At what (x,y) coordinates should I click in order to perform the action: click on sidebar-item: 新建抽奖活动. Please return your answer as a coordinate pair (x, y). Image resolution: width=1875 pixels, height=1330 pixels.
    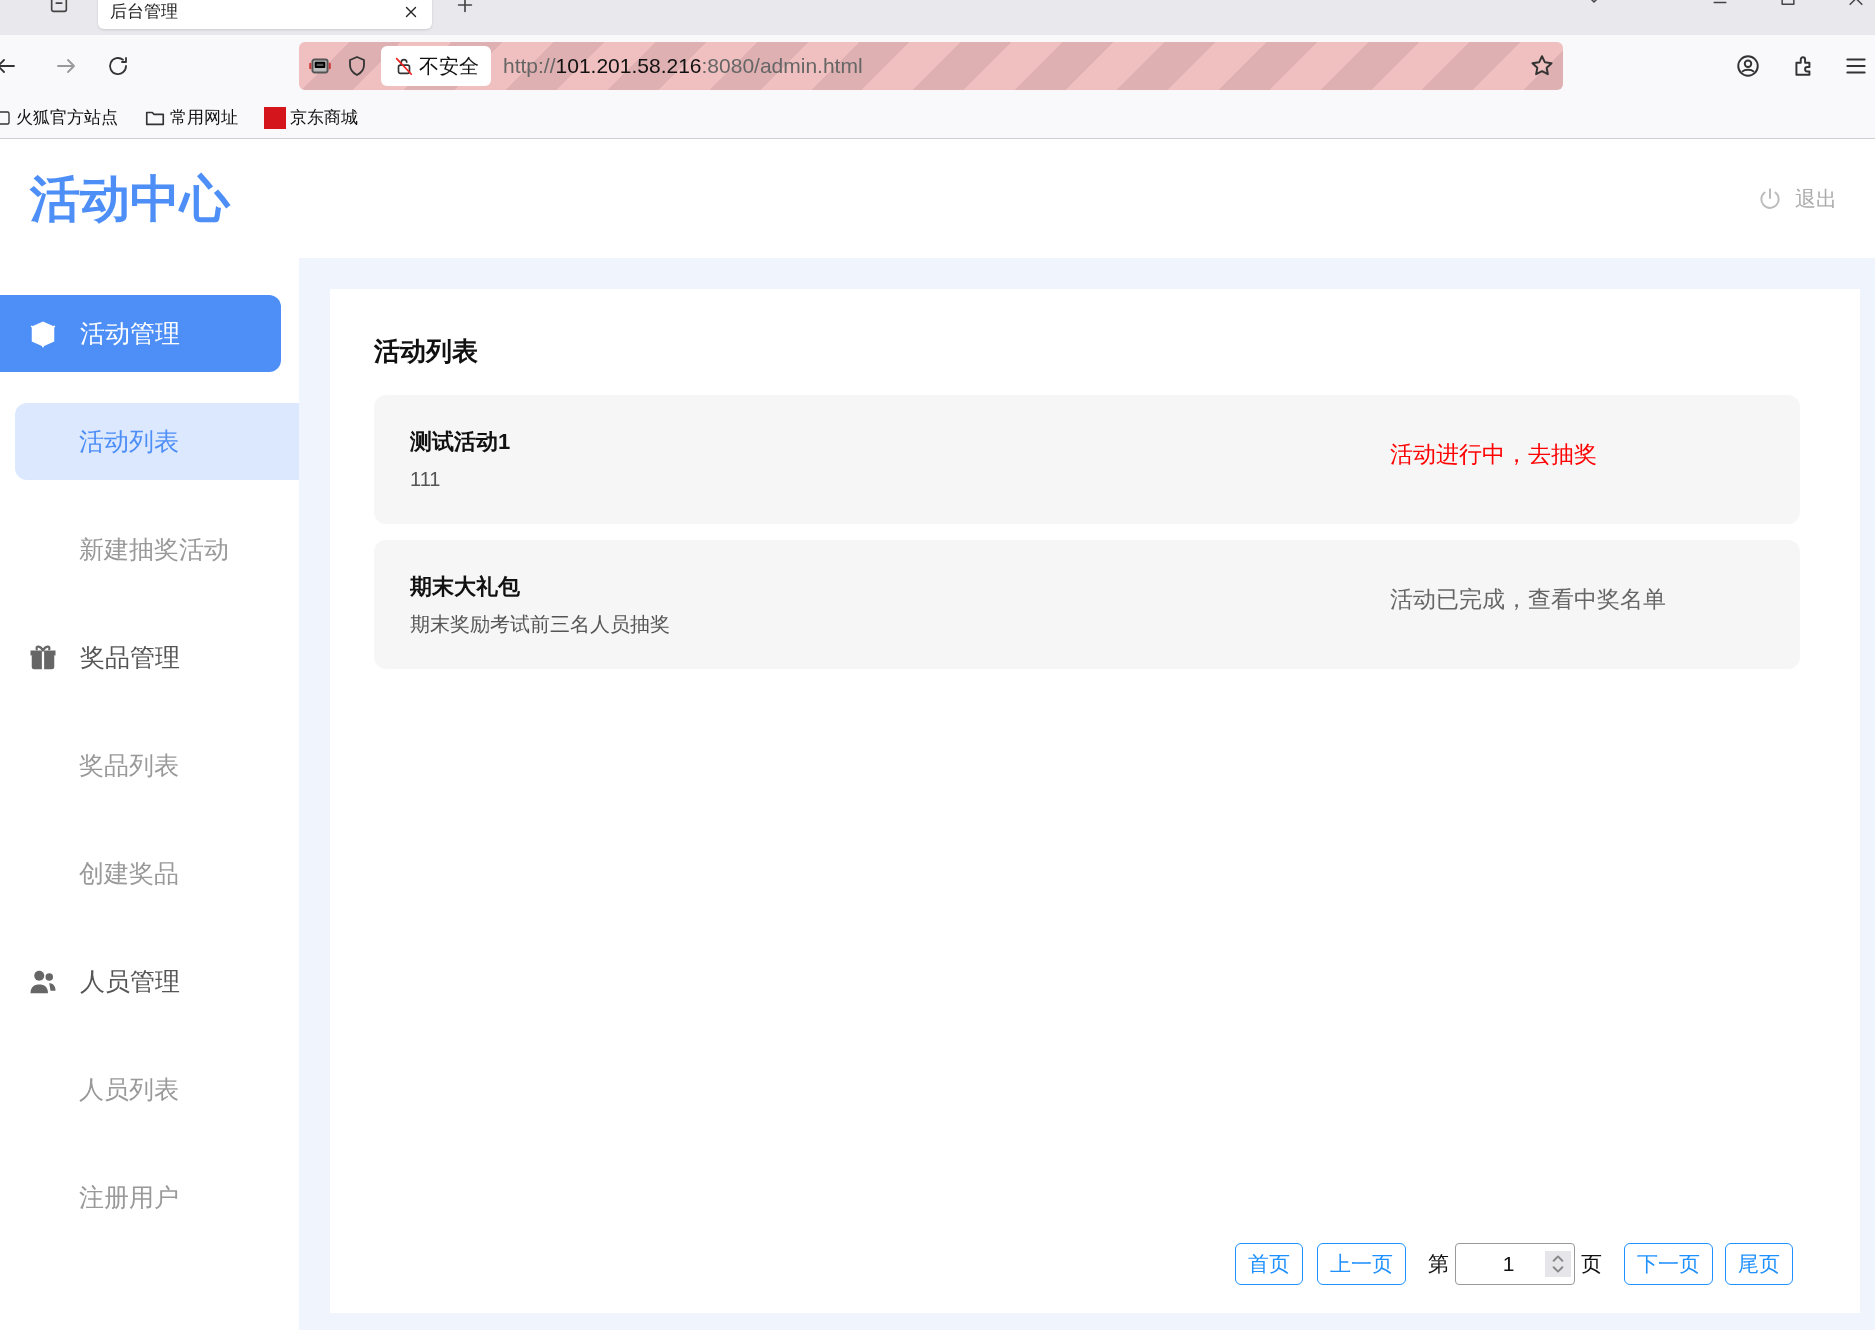
    Looking at the image, I should click on (157, 549).